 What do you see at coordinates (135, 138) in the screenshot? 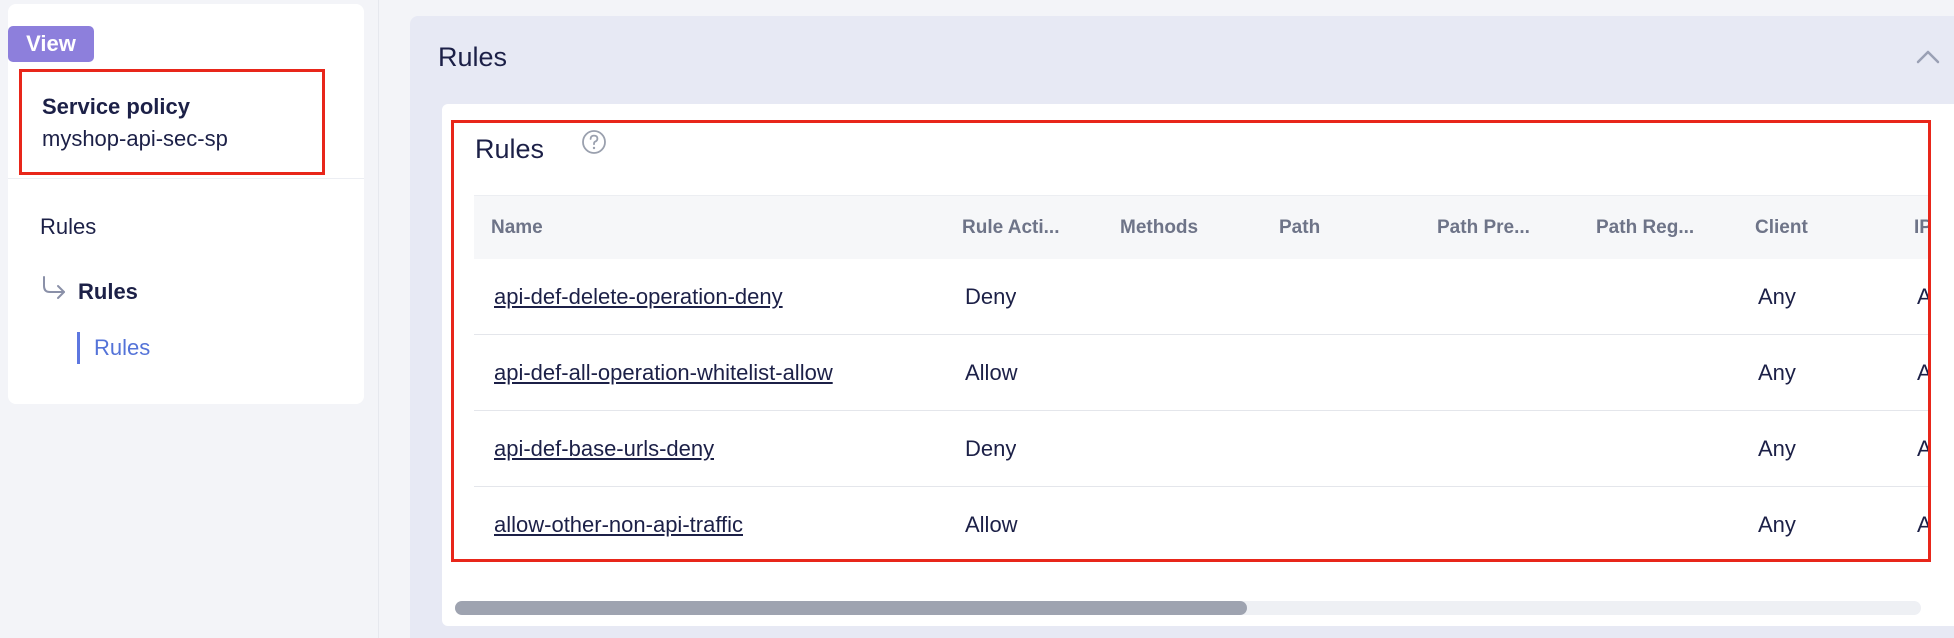
I see `service-policy-name: myshop-api-sec-sp` at bounding box center [135, 138].